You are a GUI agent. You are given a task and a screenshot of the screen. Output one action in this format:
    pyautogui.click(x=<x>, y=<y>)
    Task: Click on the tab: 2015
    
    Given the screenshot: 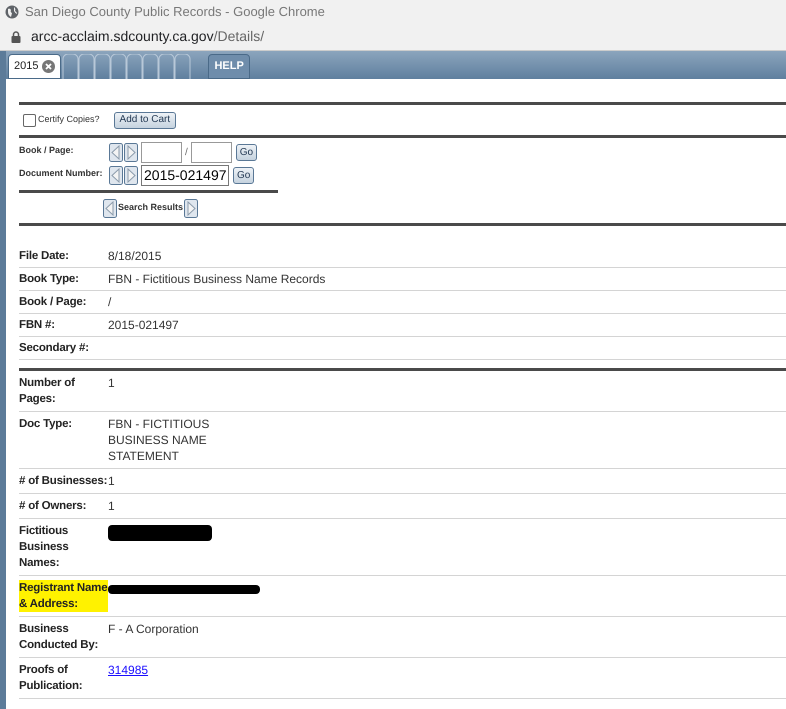 What is the action you would take?
    pyautogui.click(x=35, y=66)
    